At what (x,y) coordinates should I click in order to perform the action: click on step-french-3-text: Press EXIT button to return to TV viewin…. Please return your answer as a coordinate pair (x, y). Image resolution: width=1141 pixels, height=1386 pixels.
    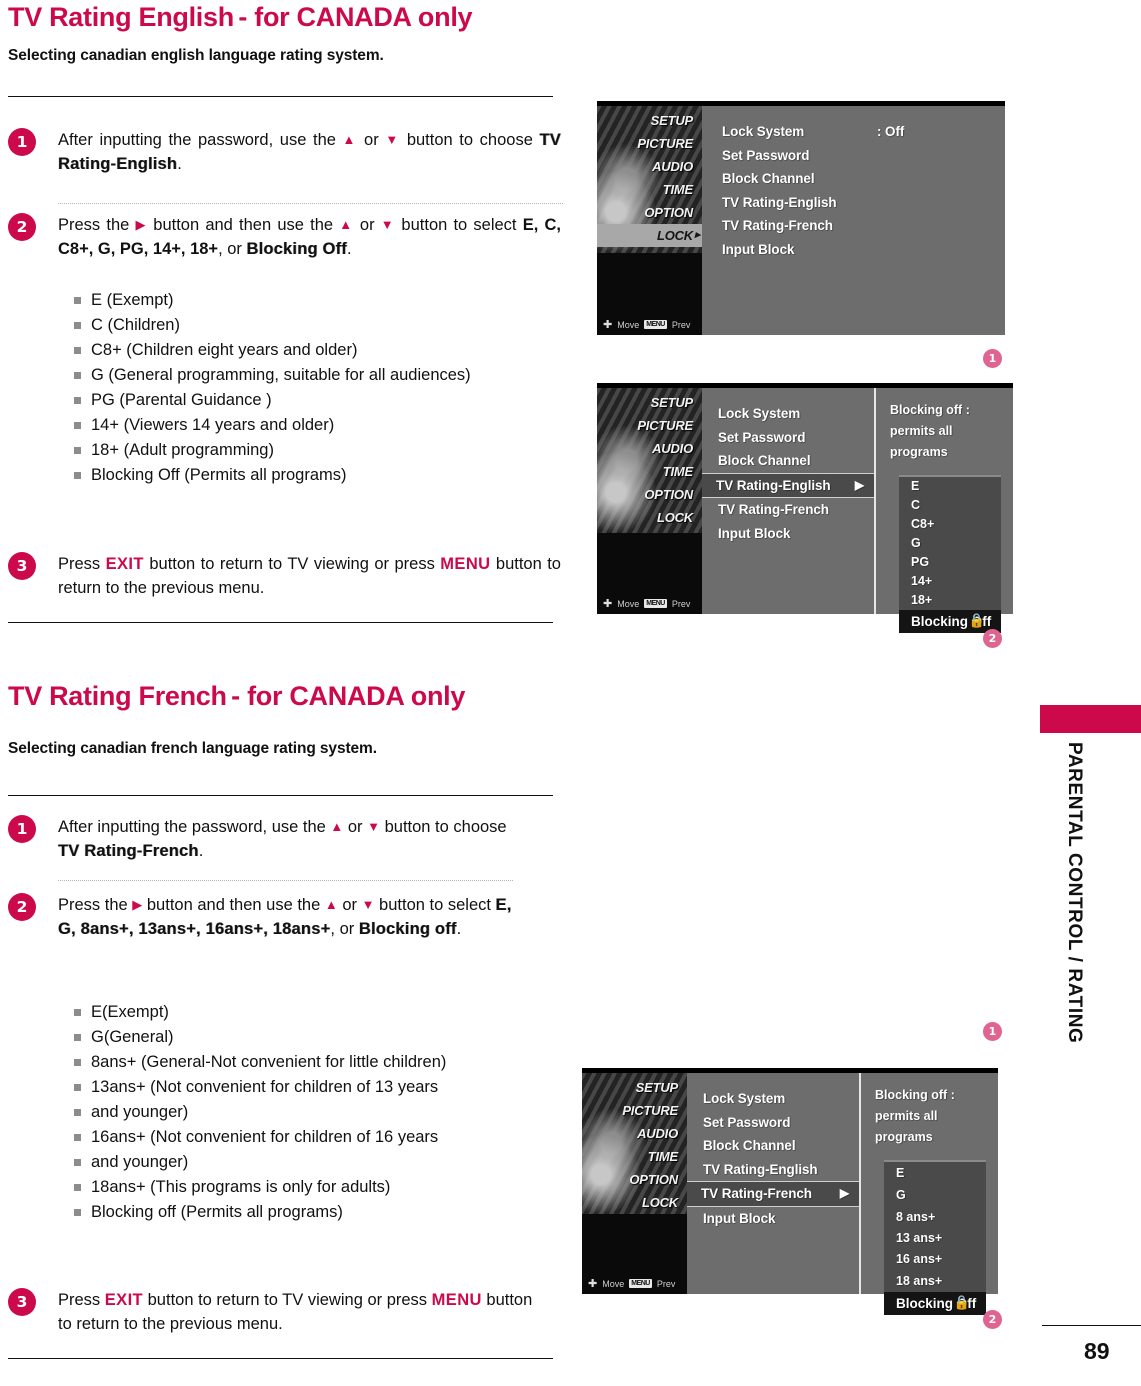
    Looking at the image, I should click on (298, 1312).